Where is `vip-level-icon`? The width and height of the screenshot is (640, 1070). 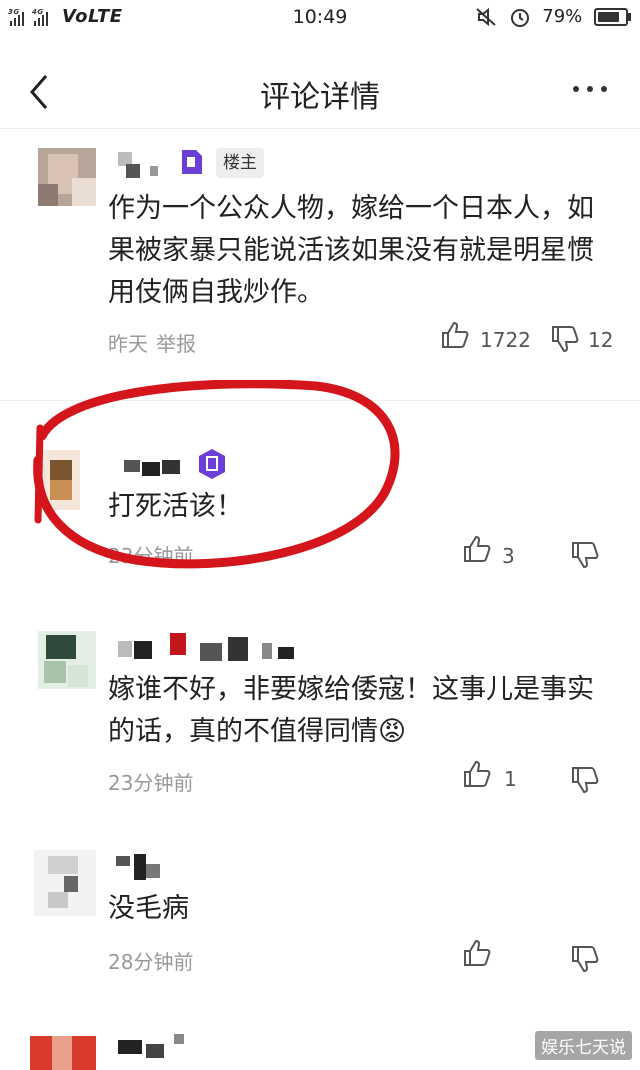 vip-level-icon is located at coordinates (192, 162).